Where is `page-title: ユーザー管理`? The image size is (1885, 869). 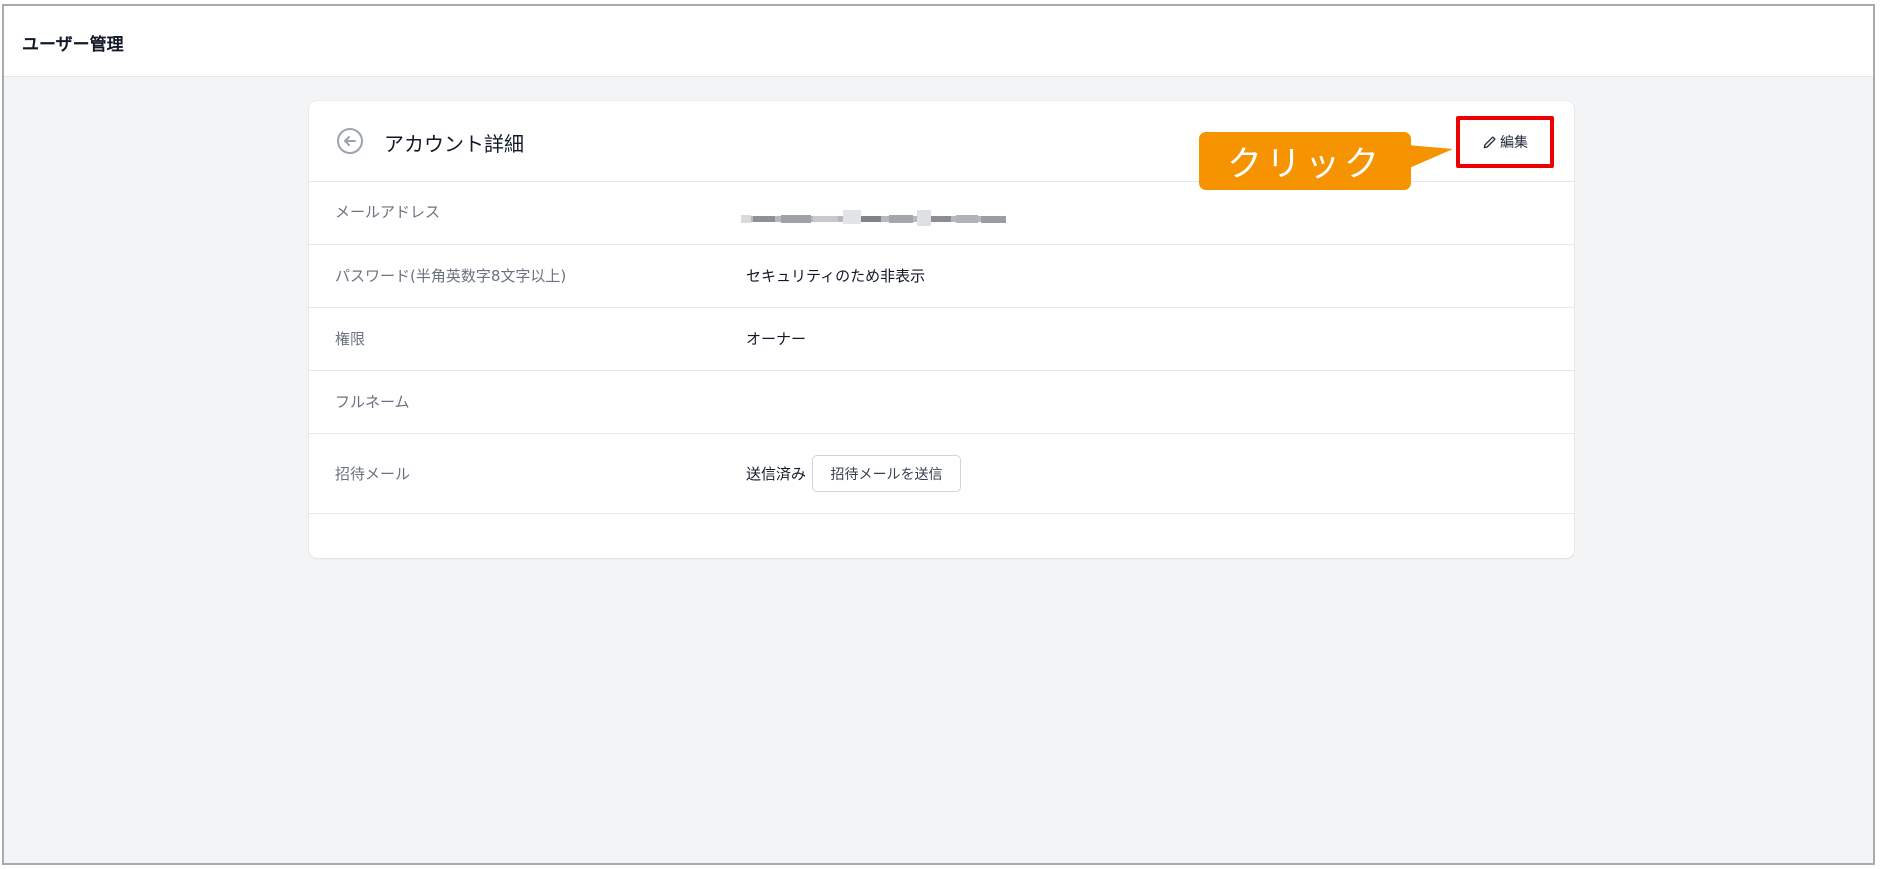
page-title: ユーザー管理 is located at coordinates (73, 45).